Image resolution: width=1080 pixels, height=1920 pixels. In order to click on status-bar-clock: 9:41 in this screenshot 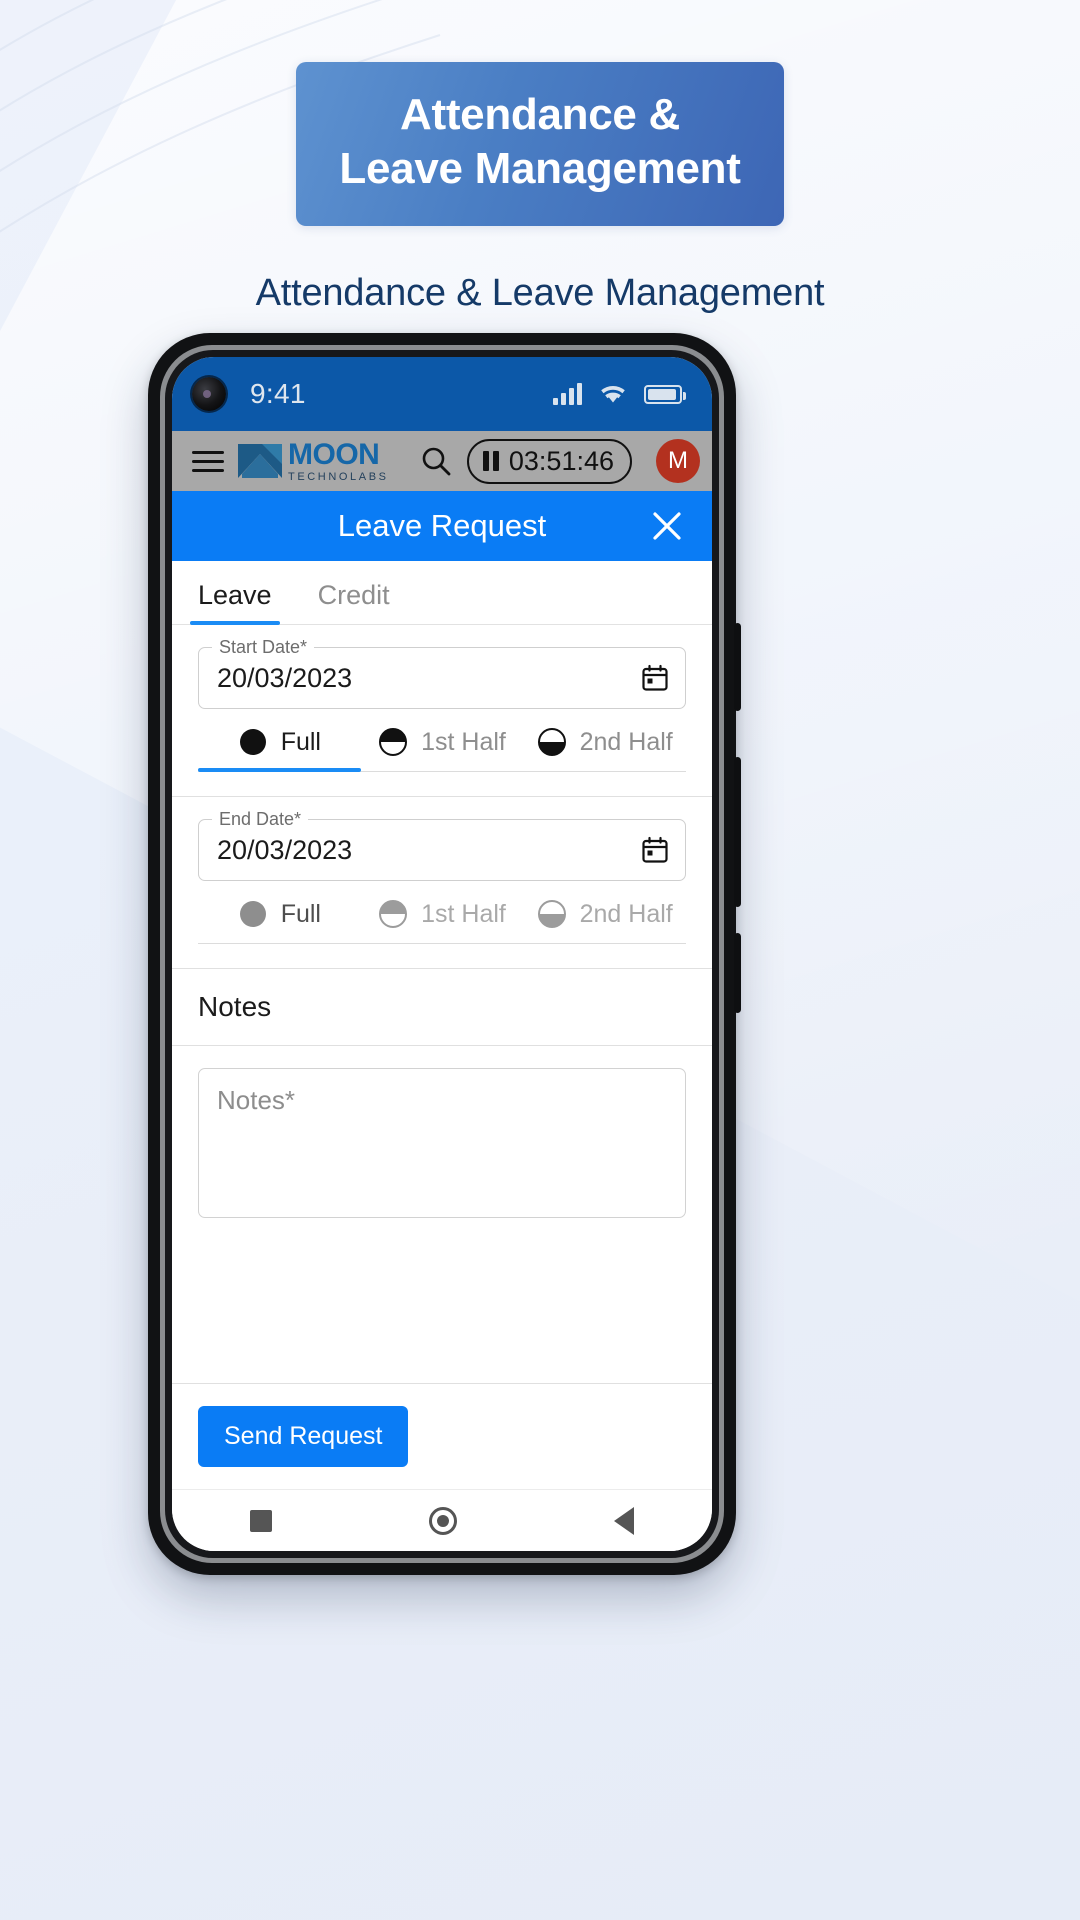, I will do `click(278, 393)`.